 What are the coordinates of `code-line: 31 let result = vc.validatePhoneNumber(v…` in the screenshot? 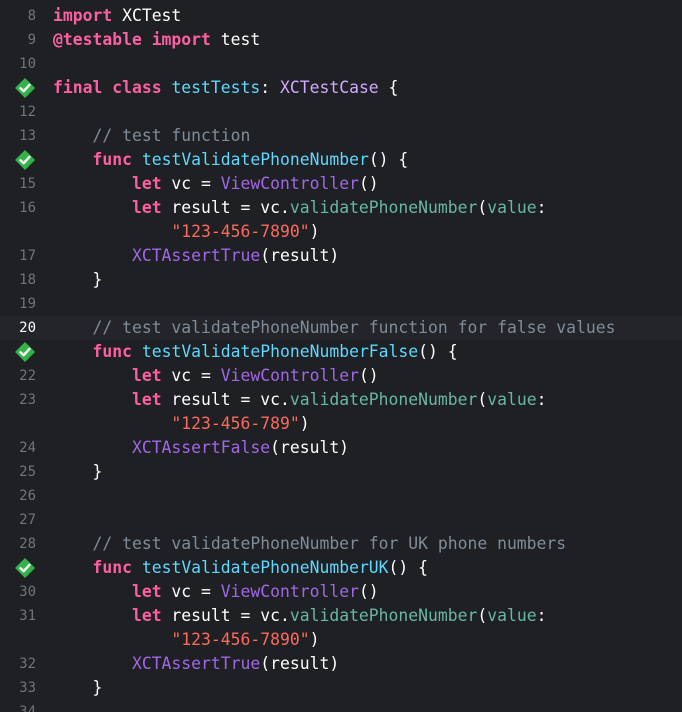 It's located at (341, 616).